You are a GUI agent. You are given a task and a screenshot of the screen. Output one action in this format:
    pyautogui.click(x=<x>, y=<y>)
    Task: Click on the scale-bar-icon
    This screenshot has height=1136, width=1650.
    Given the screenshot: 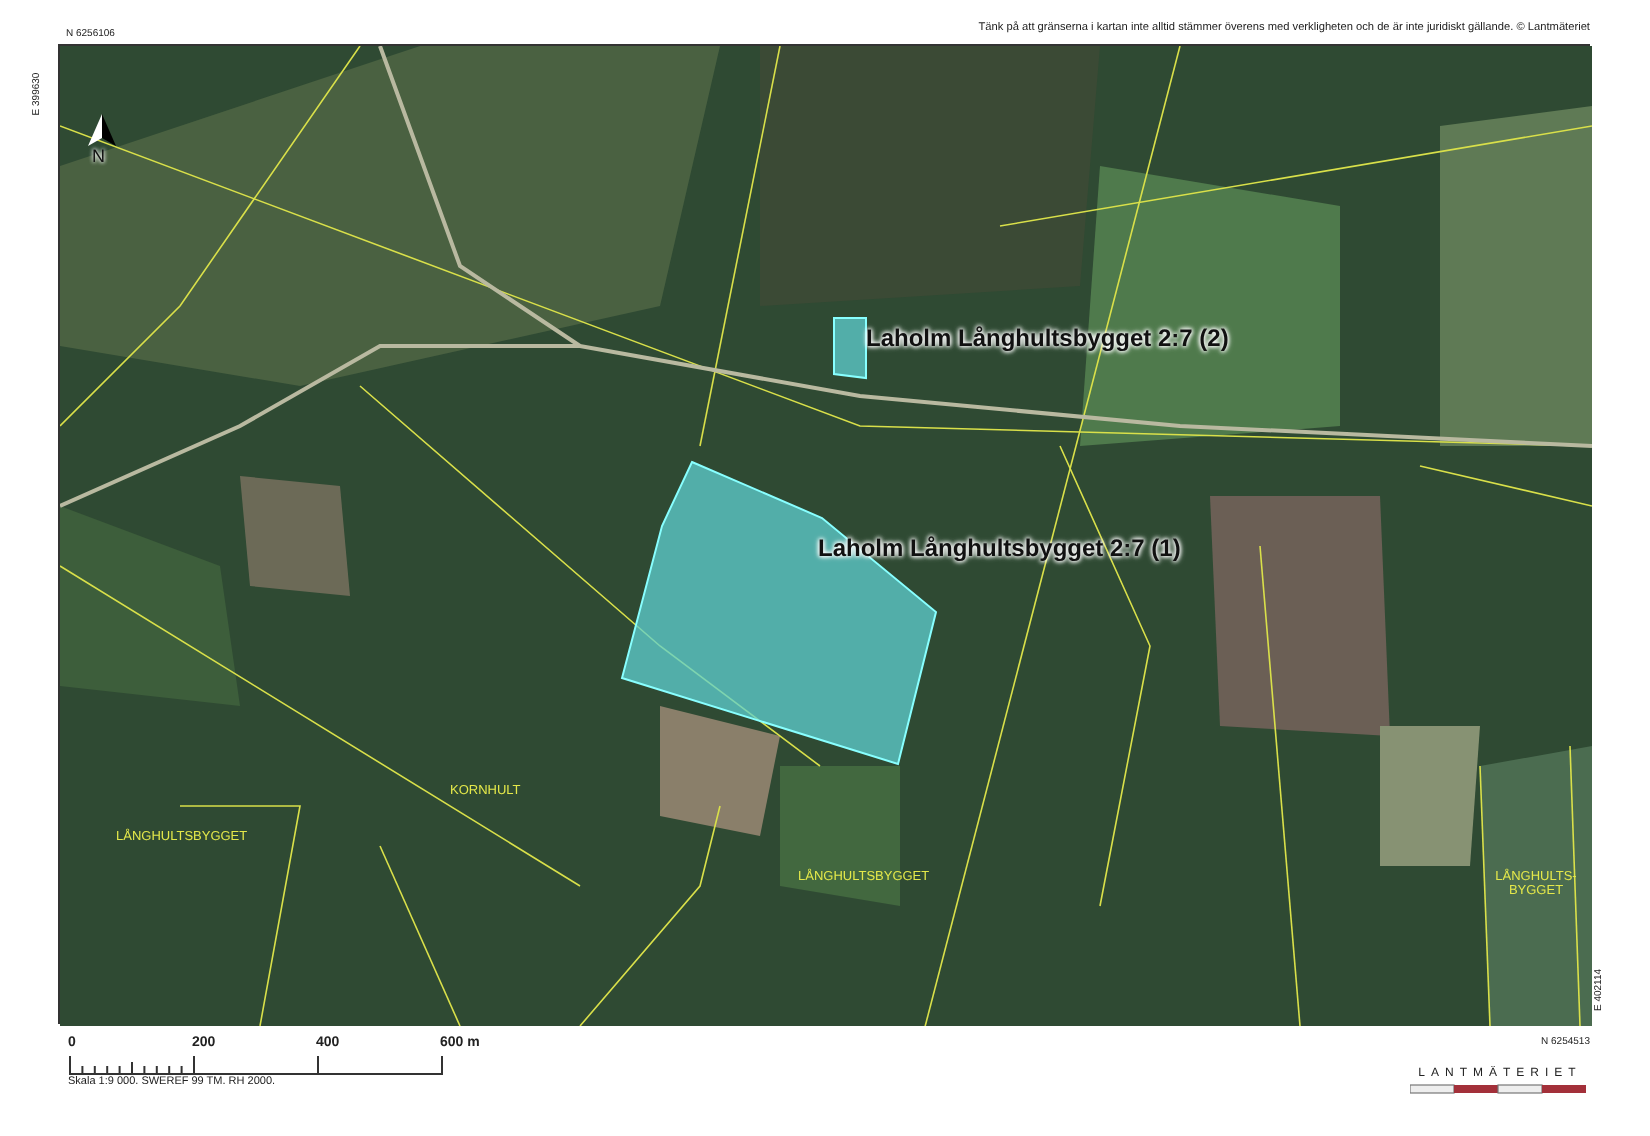 What is the action you would take?
    pyautogui.click(x=258, y=1066)
    